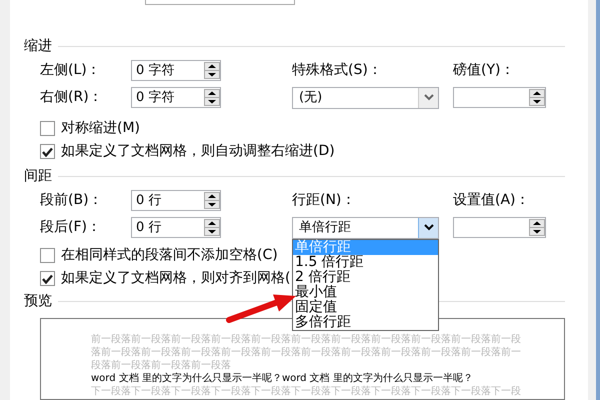 This screenshot has width=600, height=400. I want to click on field-label: 段后(F)：, so click(70, 227).